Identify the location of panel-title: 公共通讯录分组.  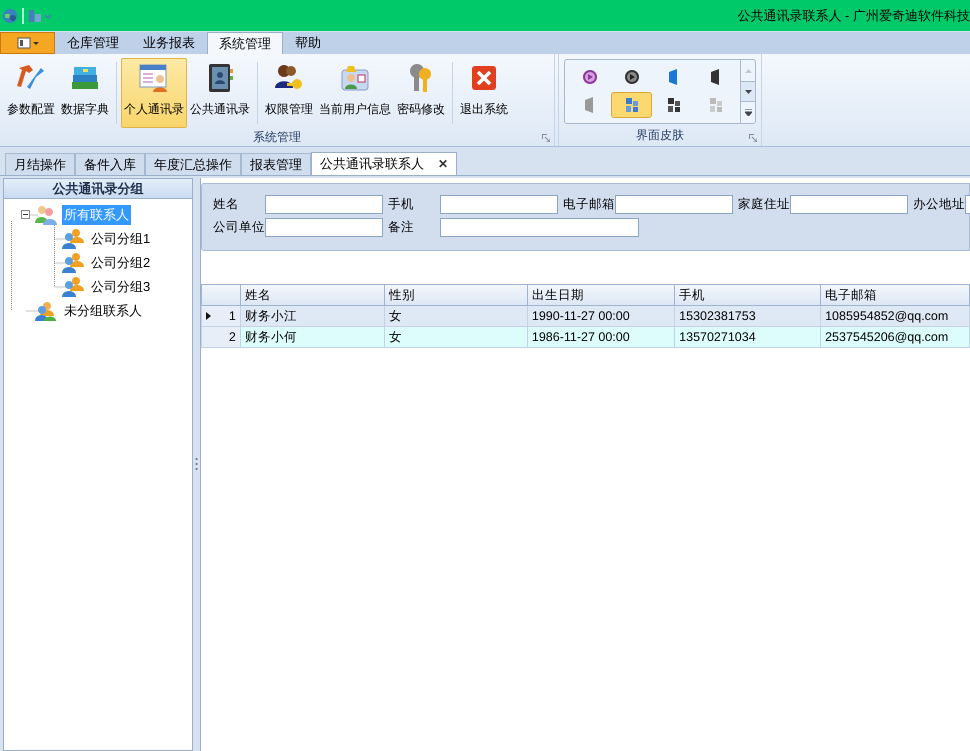
(98, 189).